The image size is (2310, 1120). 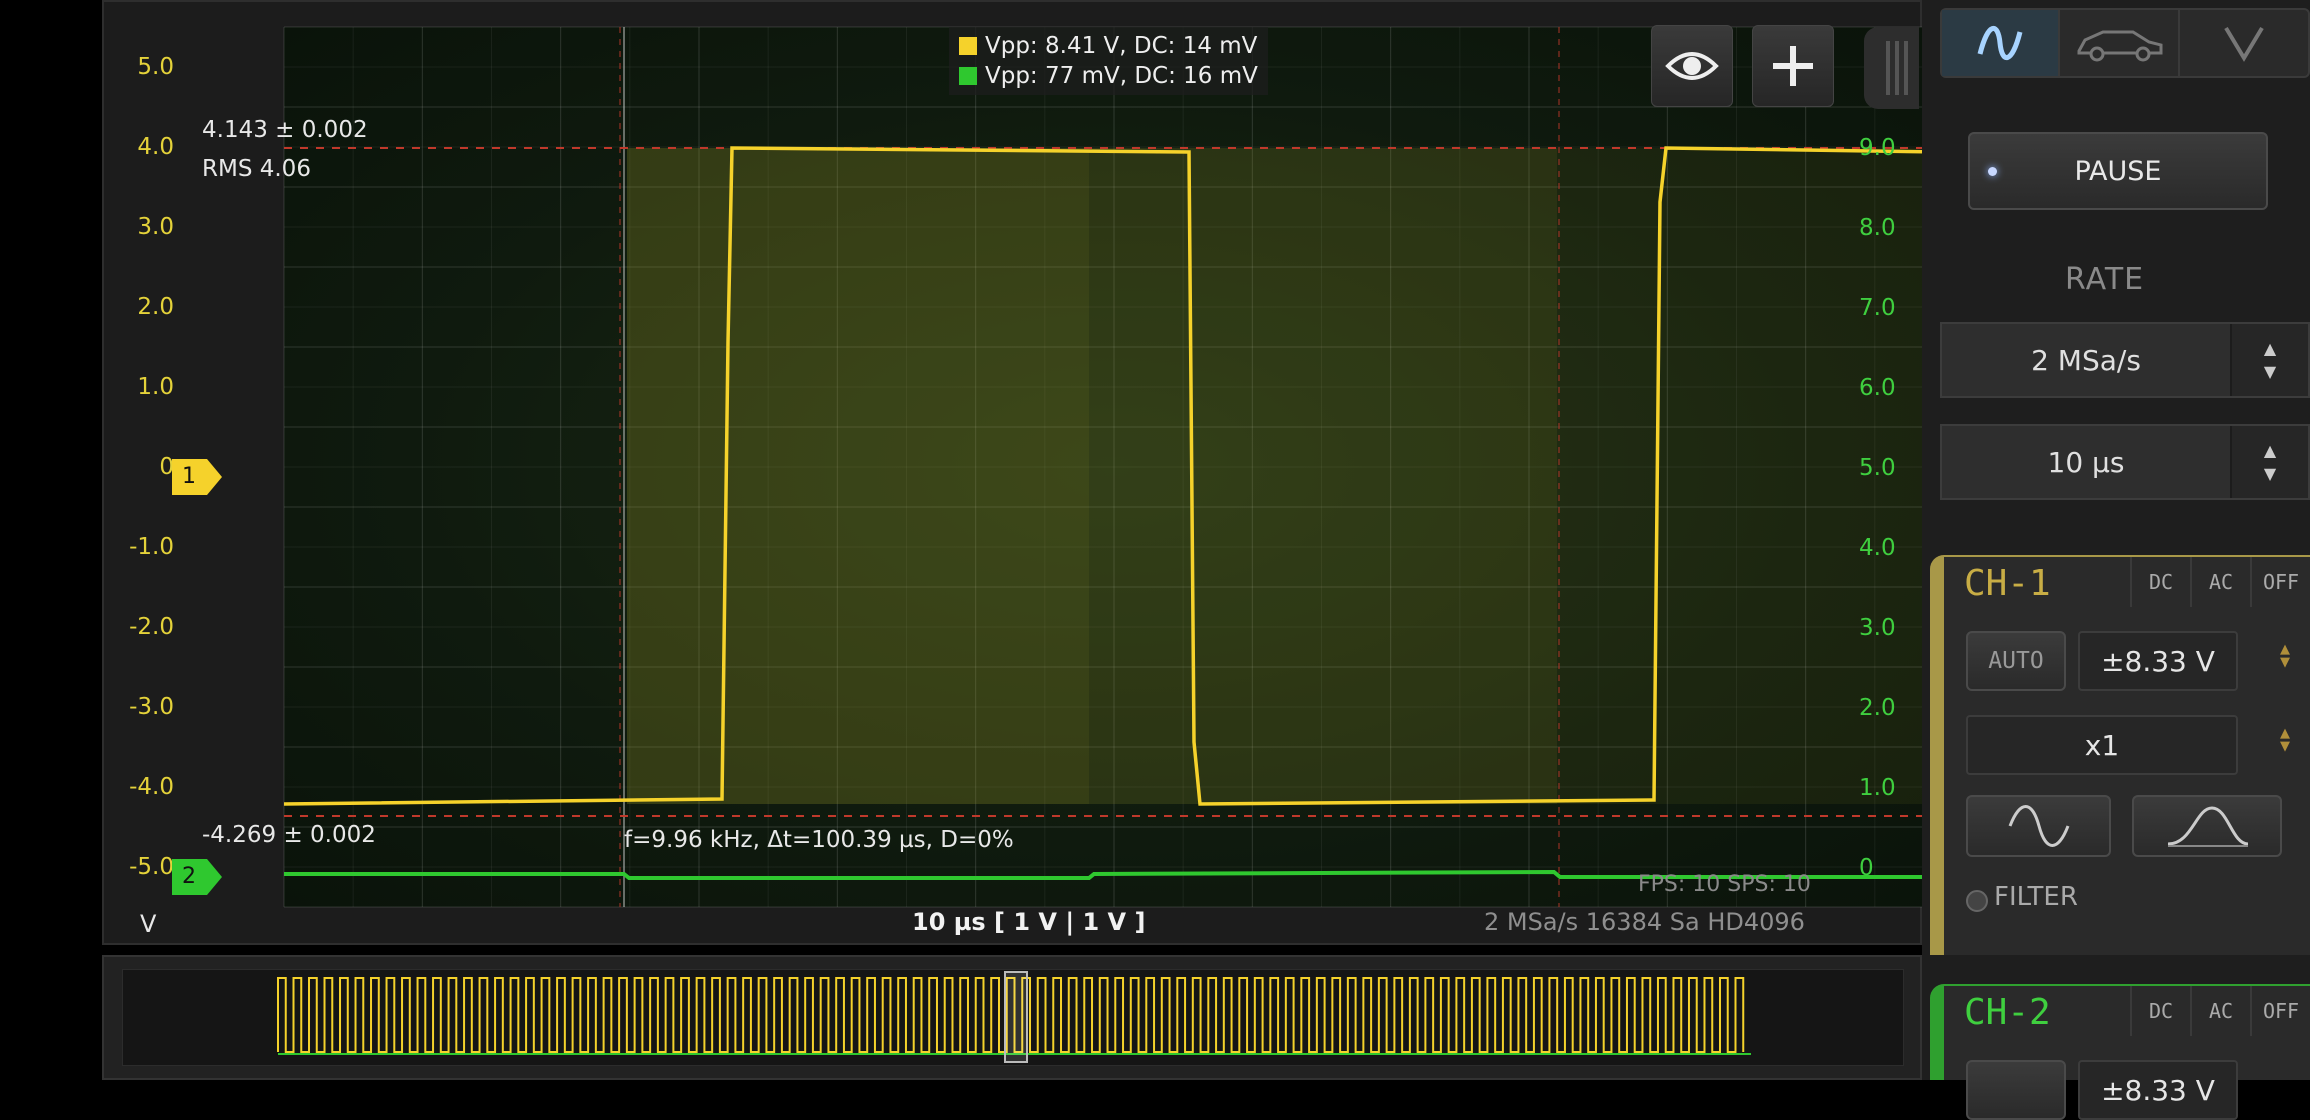 I want to click on tab-more, so click(x=2244, y=43).